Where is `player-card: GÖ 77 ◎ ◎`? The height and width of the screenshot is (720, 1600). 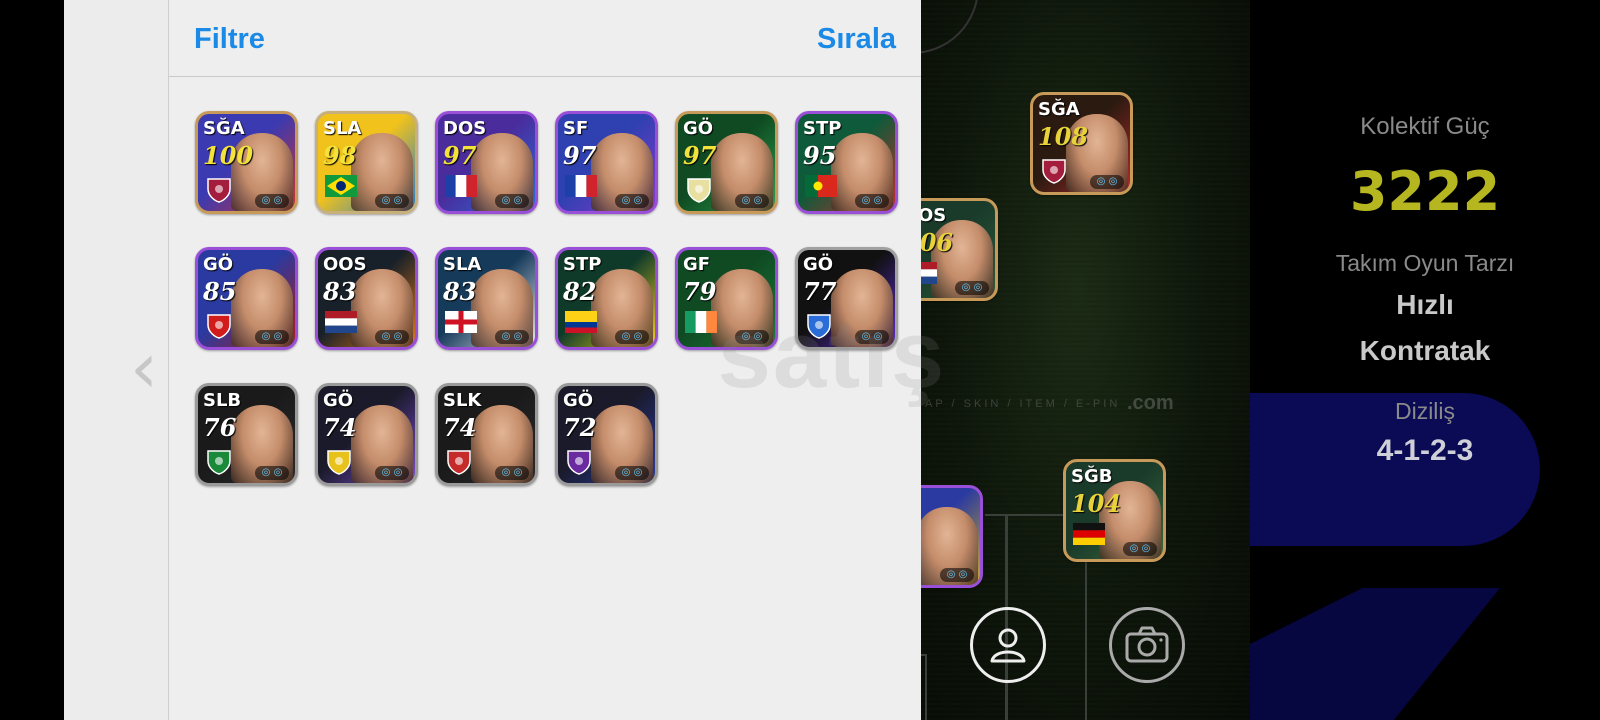 player-card: GÖ 77 ◎ ◎ is located at coordinates (846, 298).